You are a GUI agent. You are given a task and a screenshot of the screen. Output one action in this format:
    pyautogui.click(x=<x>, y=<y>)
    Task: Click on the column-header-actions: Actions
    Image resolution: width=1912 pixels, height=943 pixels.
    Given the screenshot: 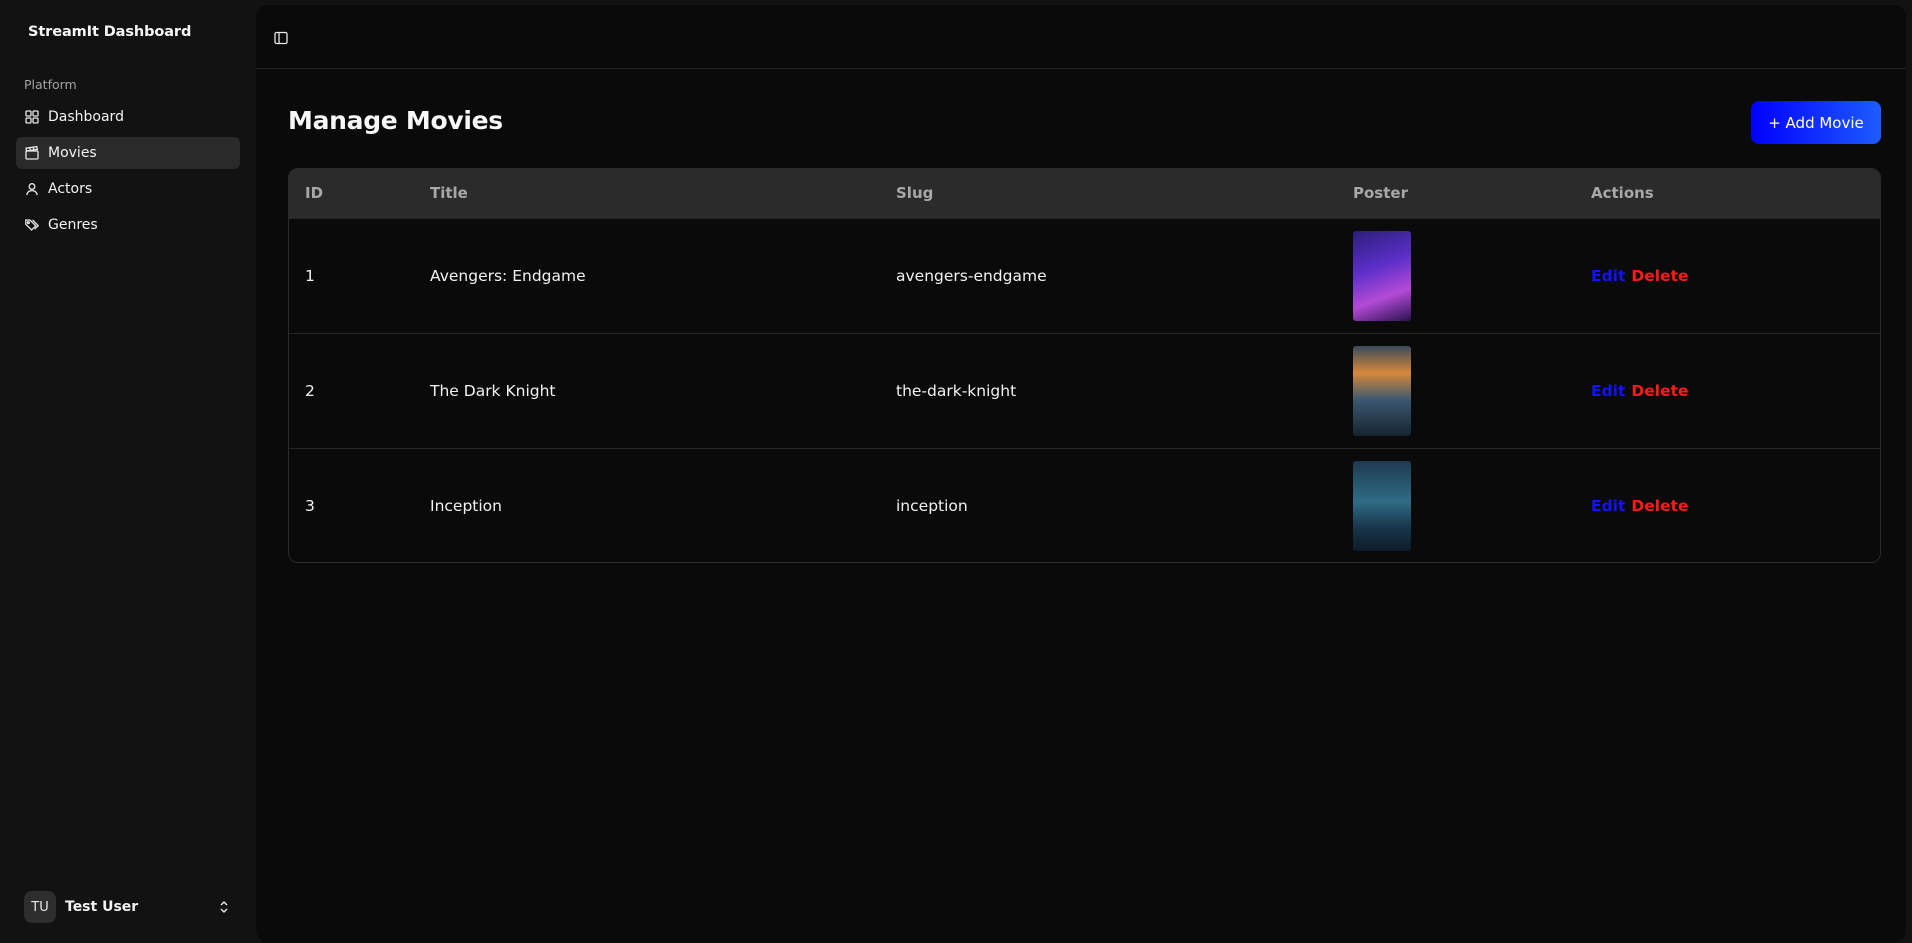 What is the action you would take?
    pyautogui.click(x=1622, y=193)
    